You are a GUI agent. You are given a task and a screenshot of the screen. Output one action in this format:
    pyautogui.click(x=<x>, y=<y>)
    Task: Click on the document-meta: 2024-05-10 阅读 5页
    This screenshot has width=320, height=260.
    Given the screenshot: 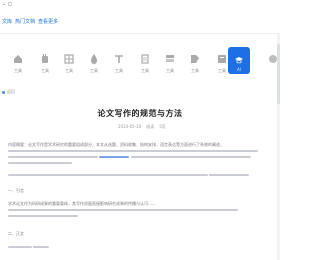 What is the action you would take?
    pyautogui.click(x=142, y=127)
    